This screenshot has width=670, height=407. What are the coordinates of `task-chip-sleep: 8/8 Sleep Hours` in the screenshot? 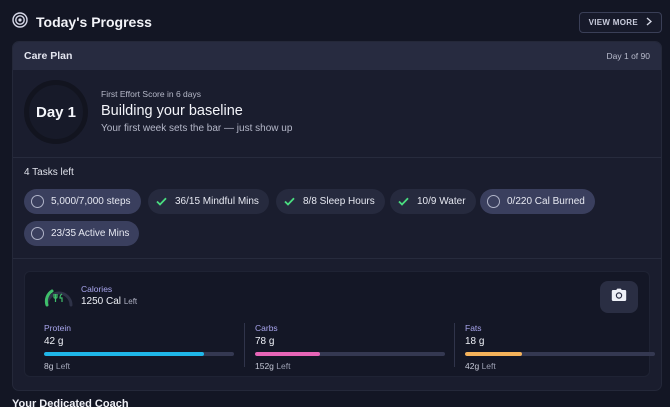 It's located at (330, 201).